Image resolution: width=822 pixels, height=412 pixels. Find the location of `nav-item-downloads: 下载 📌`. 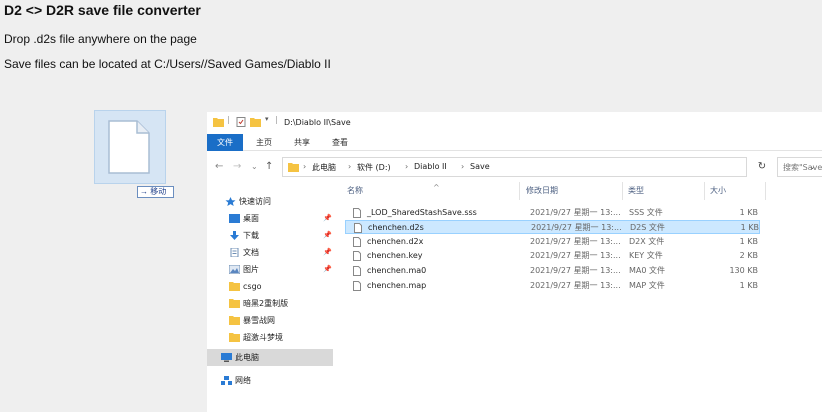

nav-item-downloads: 下载 📌 is located at coordinates (272, 235).